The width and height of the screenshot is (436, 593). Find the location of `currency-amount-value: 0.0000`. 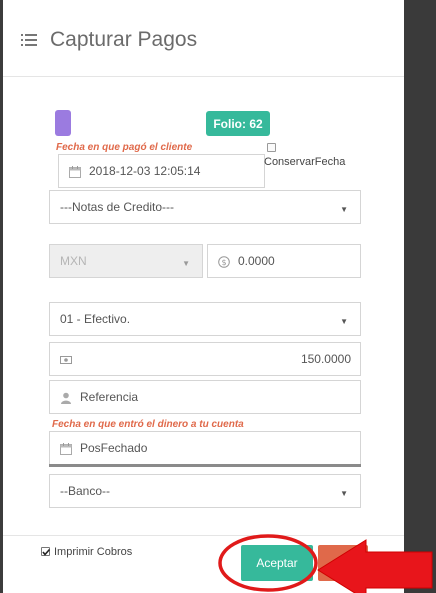

currency-amount-value: 0.0000 is located at coordinates (256, 261).